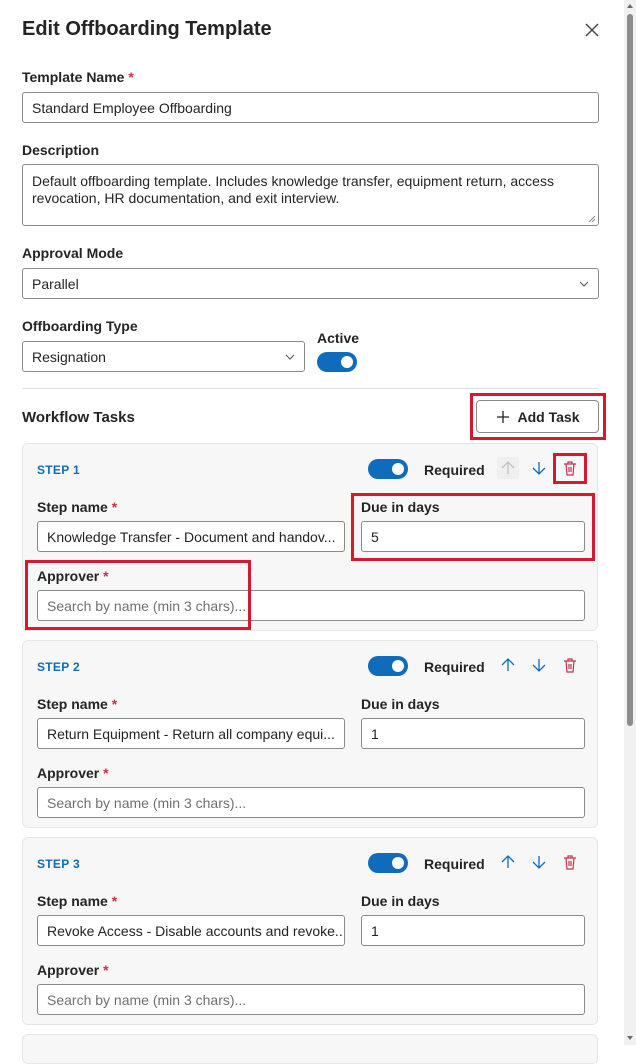 The height and width of the screenshot is (1064, 636). I want to click on template-name-value: Standard Employee Offboarding, so click(132, 107).